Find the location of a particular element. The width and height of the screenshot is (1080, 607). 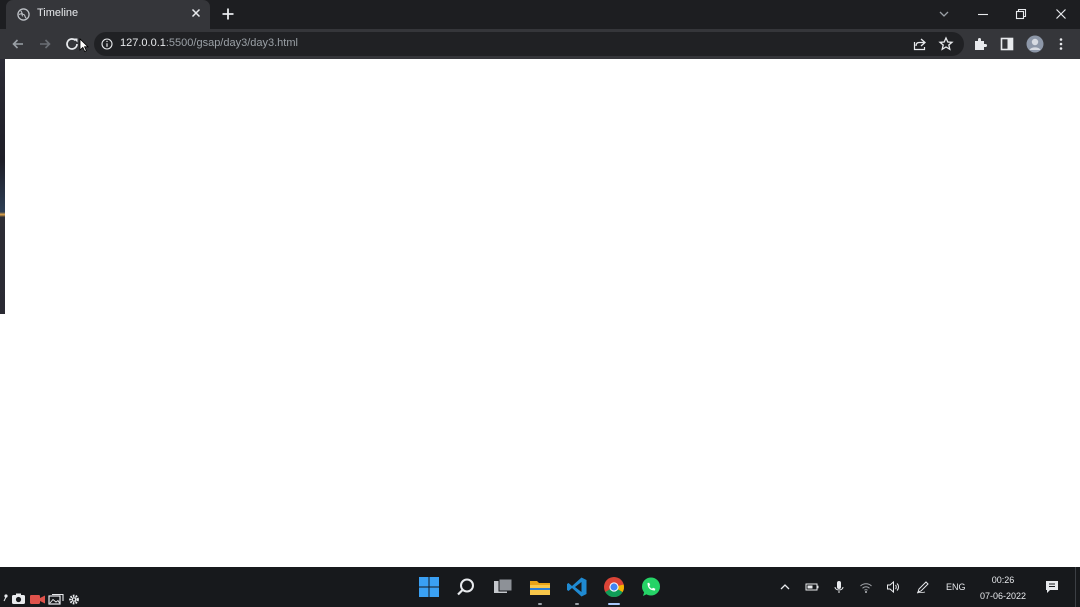

pin-icon is located at coordinates (5, 598).